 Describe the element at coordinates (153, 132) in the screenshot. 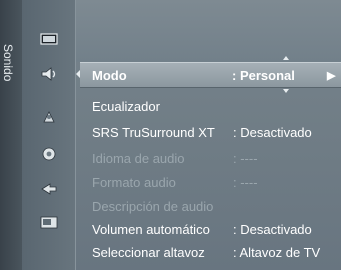

I see `menu-item-label: SRS TruSurround XT` at that location.